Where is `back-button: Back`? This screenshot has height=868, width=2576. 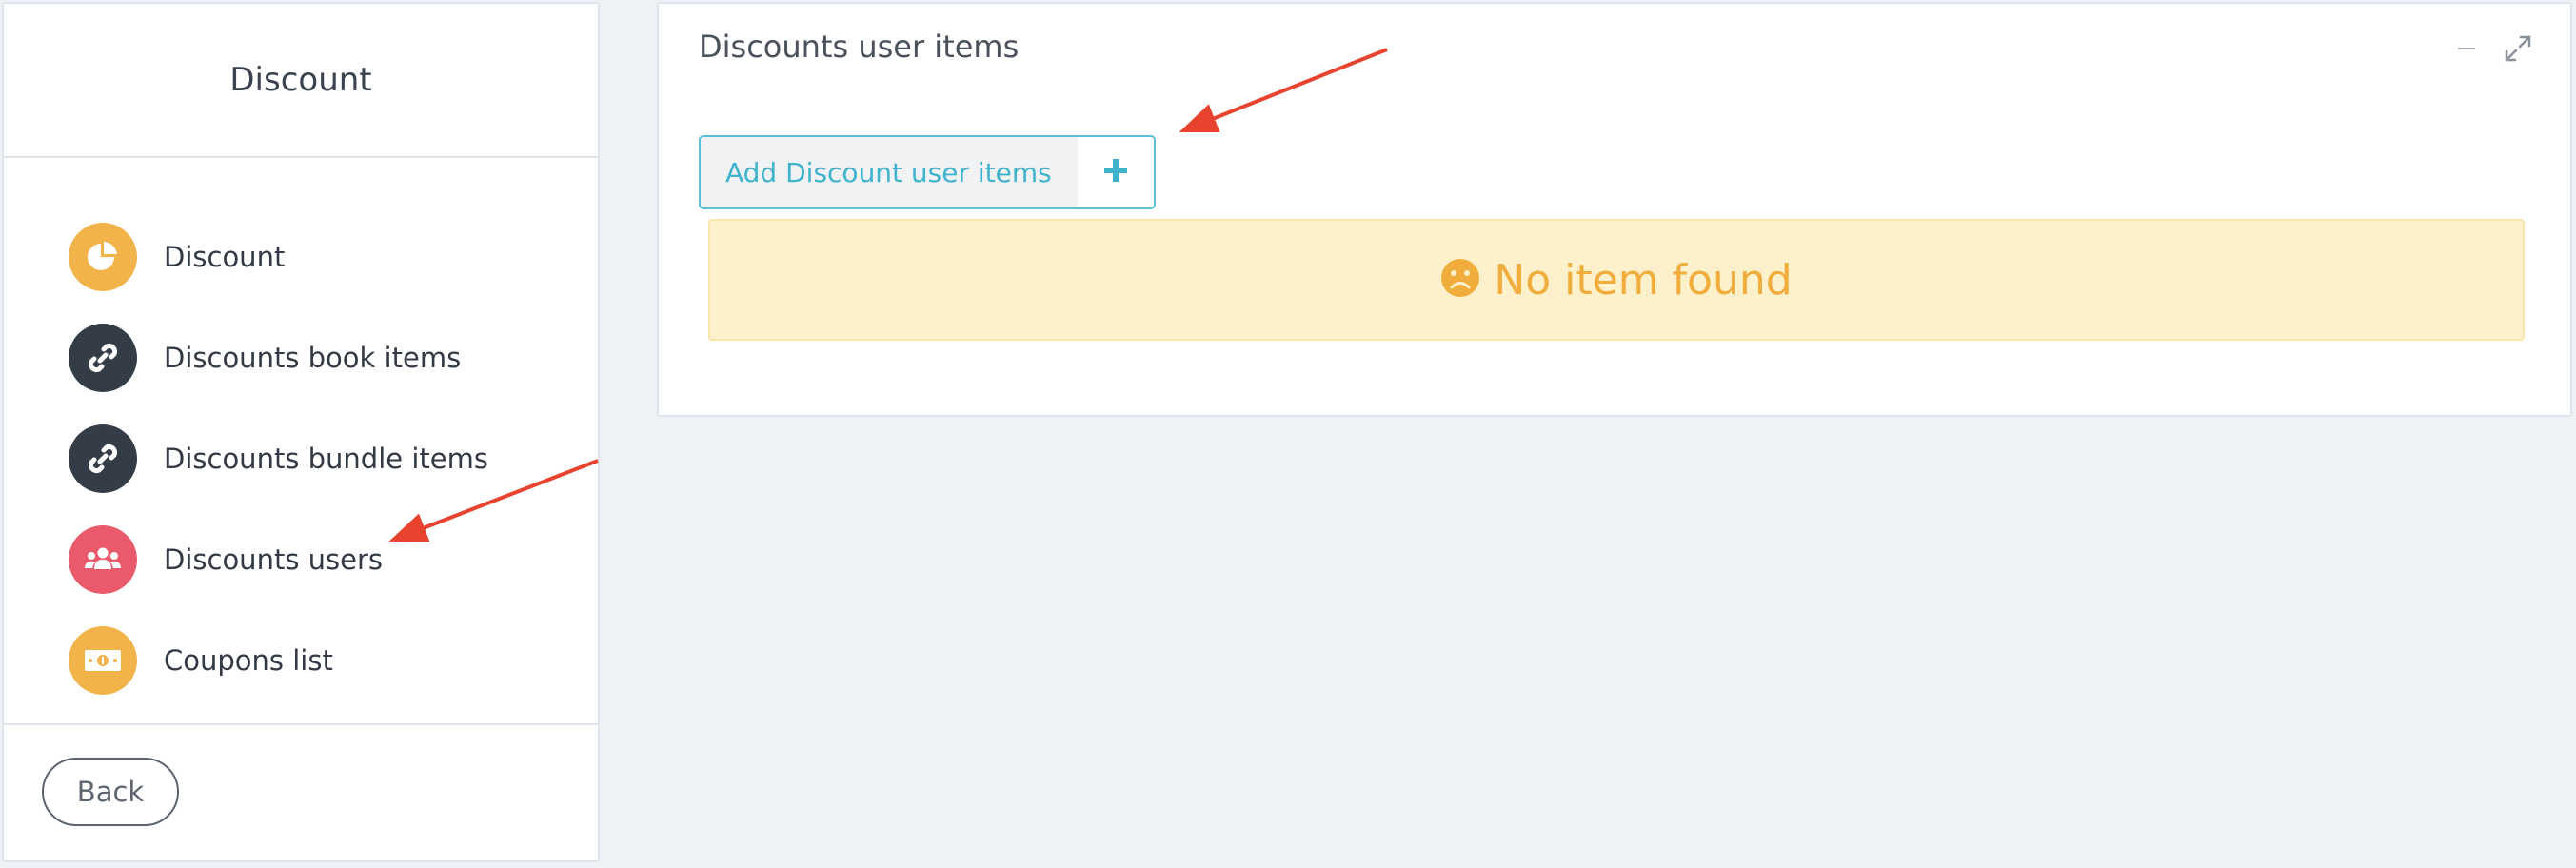
back-button: Back is located at coordinates (110, 792).